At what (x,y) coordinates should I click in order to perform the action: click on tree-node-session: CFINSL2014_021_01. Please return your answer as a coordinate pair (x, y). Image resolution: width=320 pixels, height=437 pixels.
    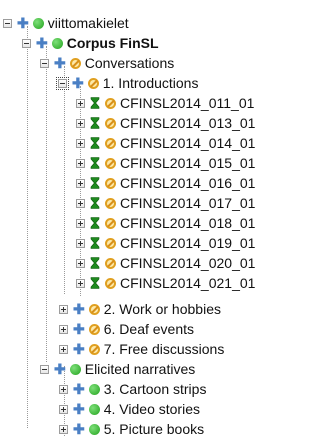
    Looking at the image, I should click on (165, 283).